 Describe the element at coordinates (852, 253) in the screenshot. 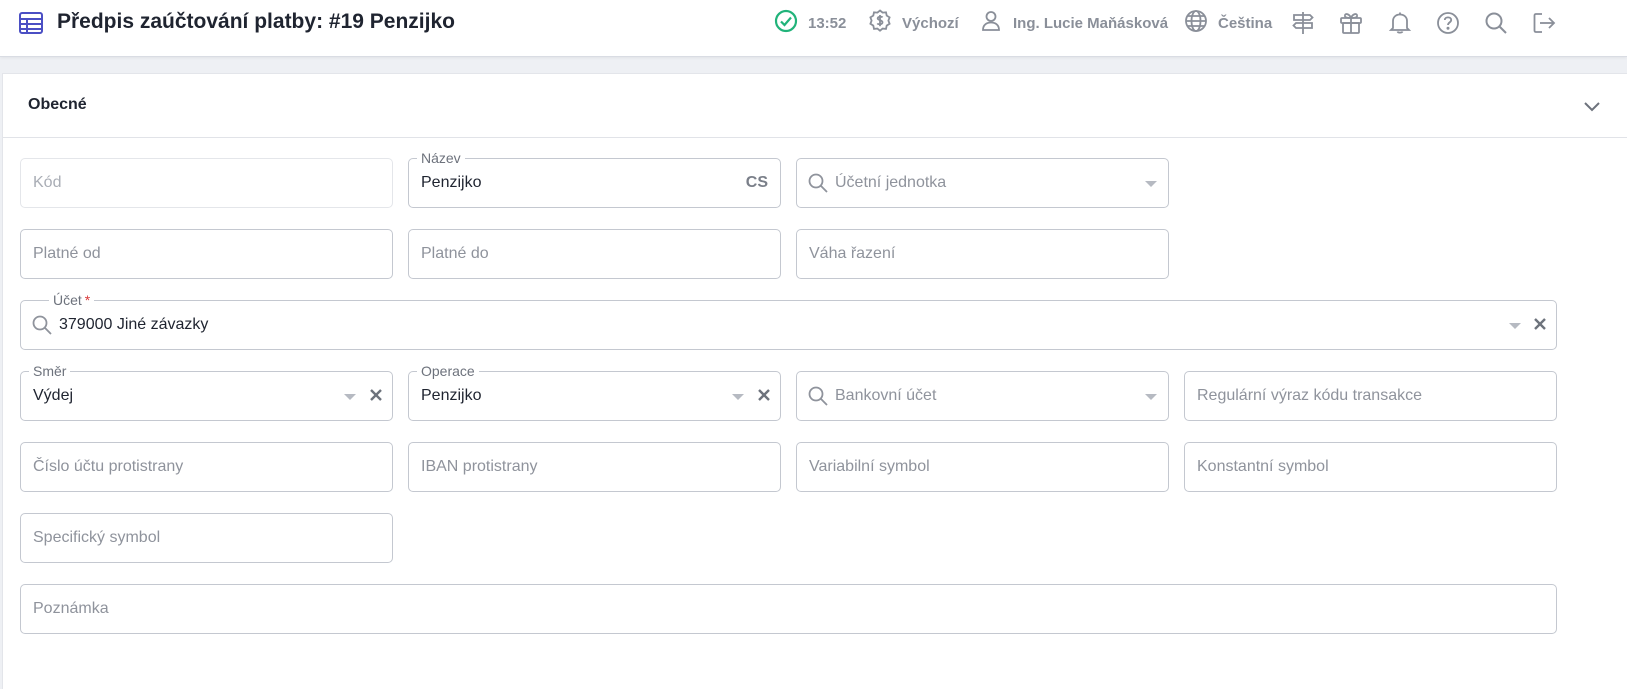

I see `vaha-razeni-placeholder: Váha řazení` at that location.